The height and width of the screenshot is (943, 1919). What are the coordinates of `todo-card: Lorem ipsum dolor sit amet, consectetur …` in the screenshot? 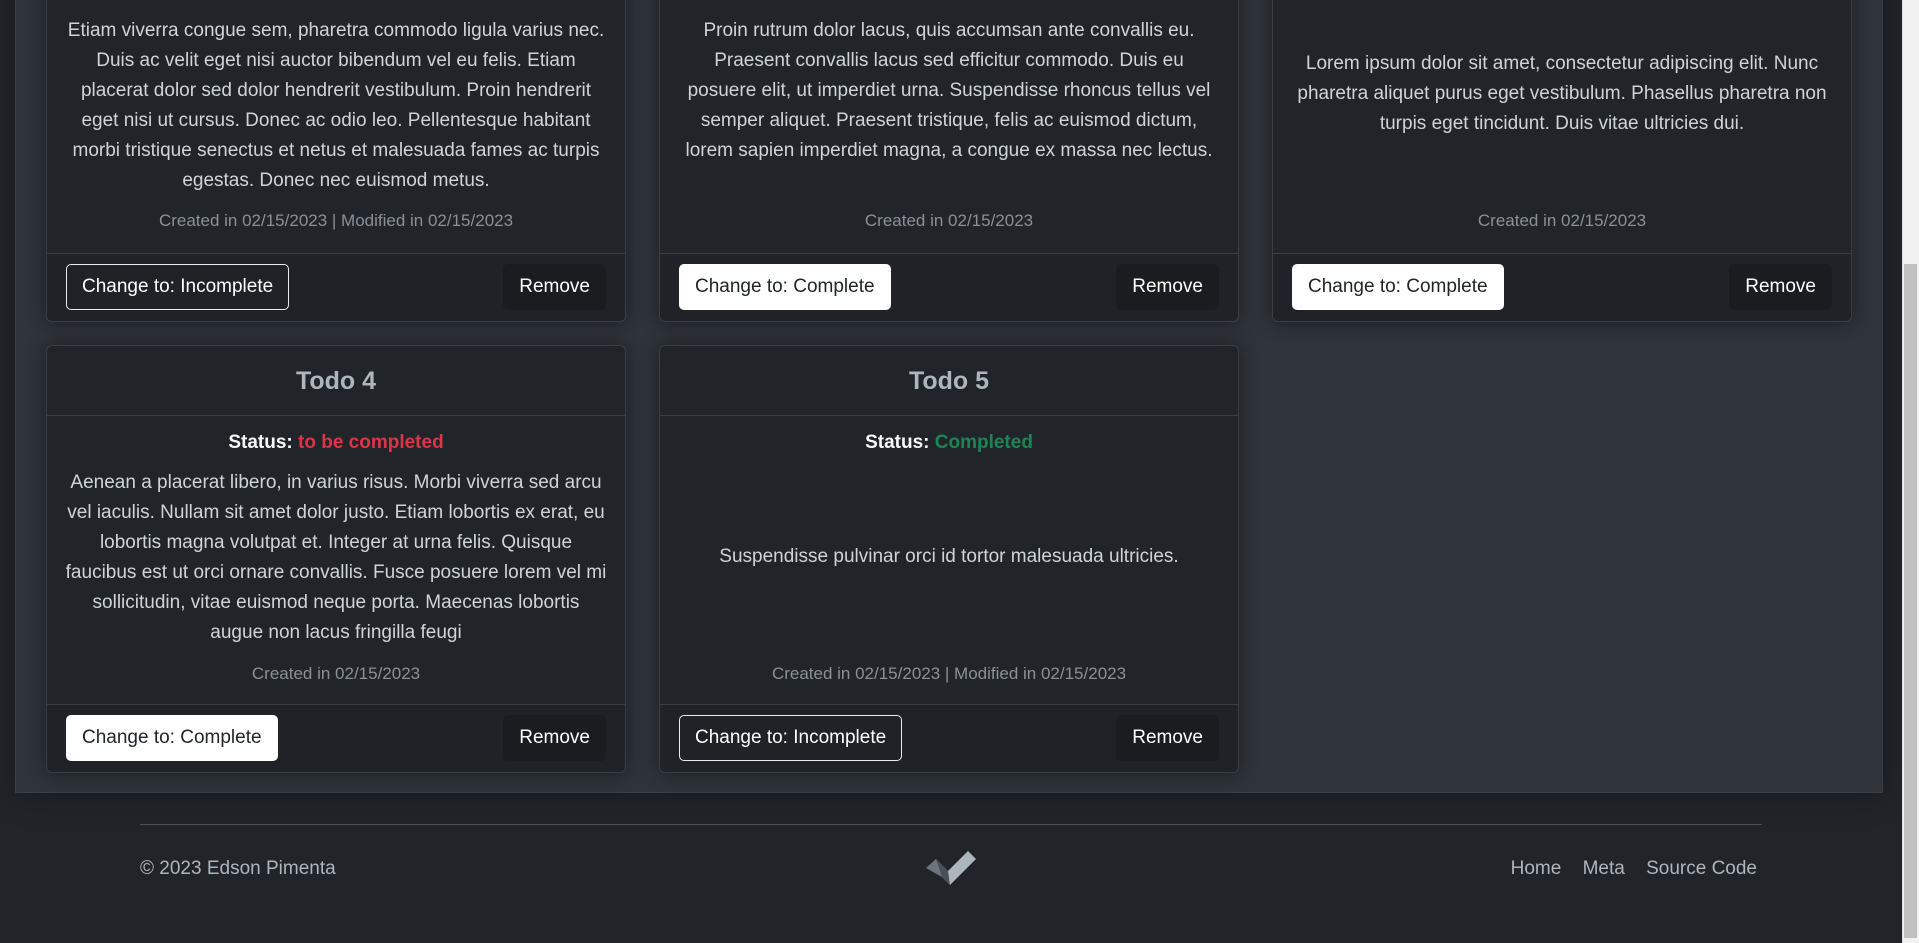 It's located at (1562, 161).